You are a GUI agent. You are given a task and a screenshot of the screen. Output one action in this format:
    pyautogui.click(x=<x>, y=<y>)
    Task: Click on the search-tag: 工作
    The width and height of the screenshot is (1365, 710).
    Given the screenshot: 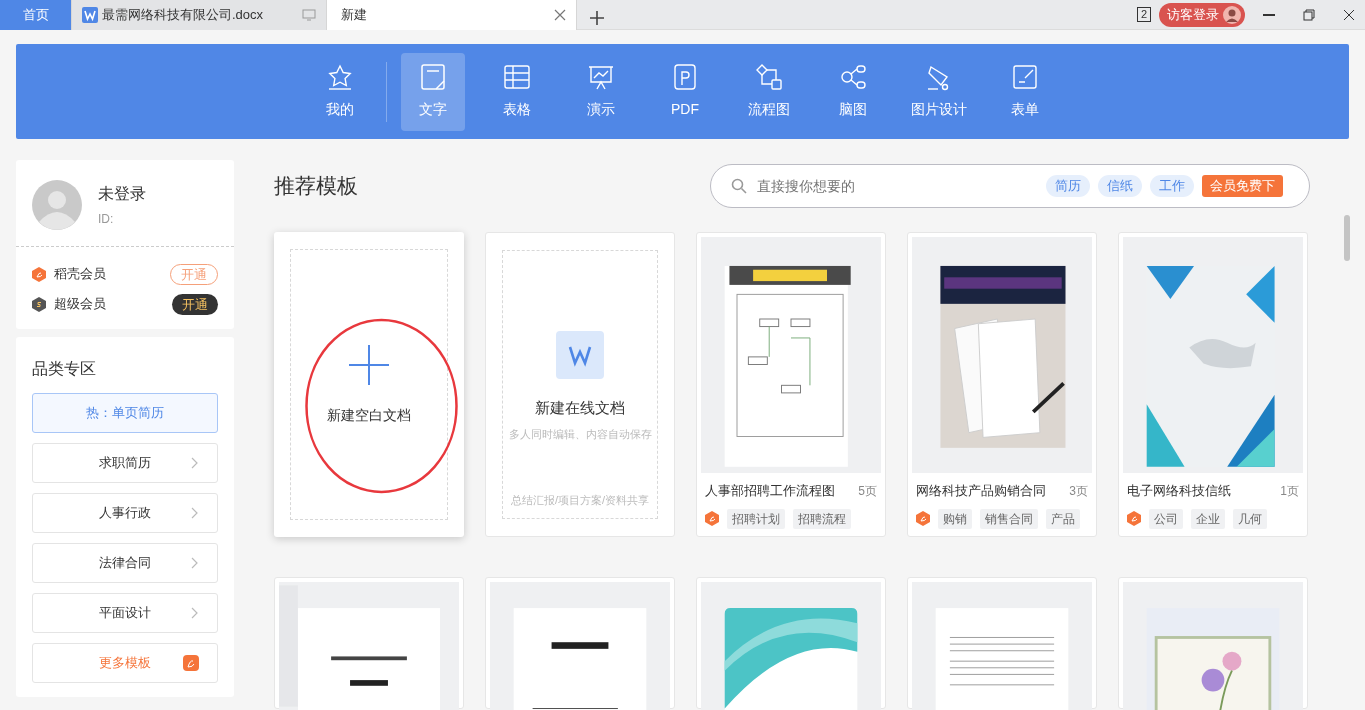 What is the action you would take?
    pyautogui.click(x=1172, y=186)
    